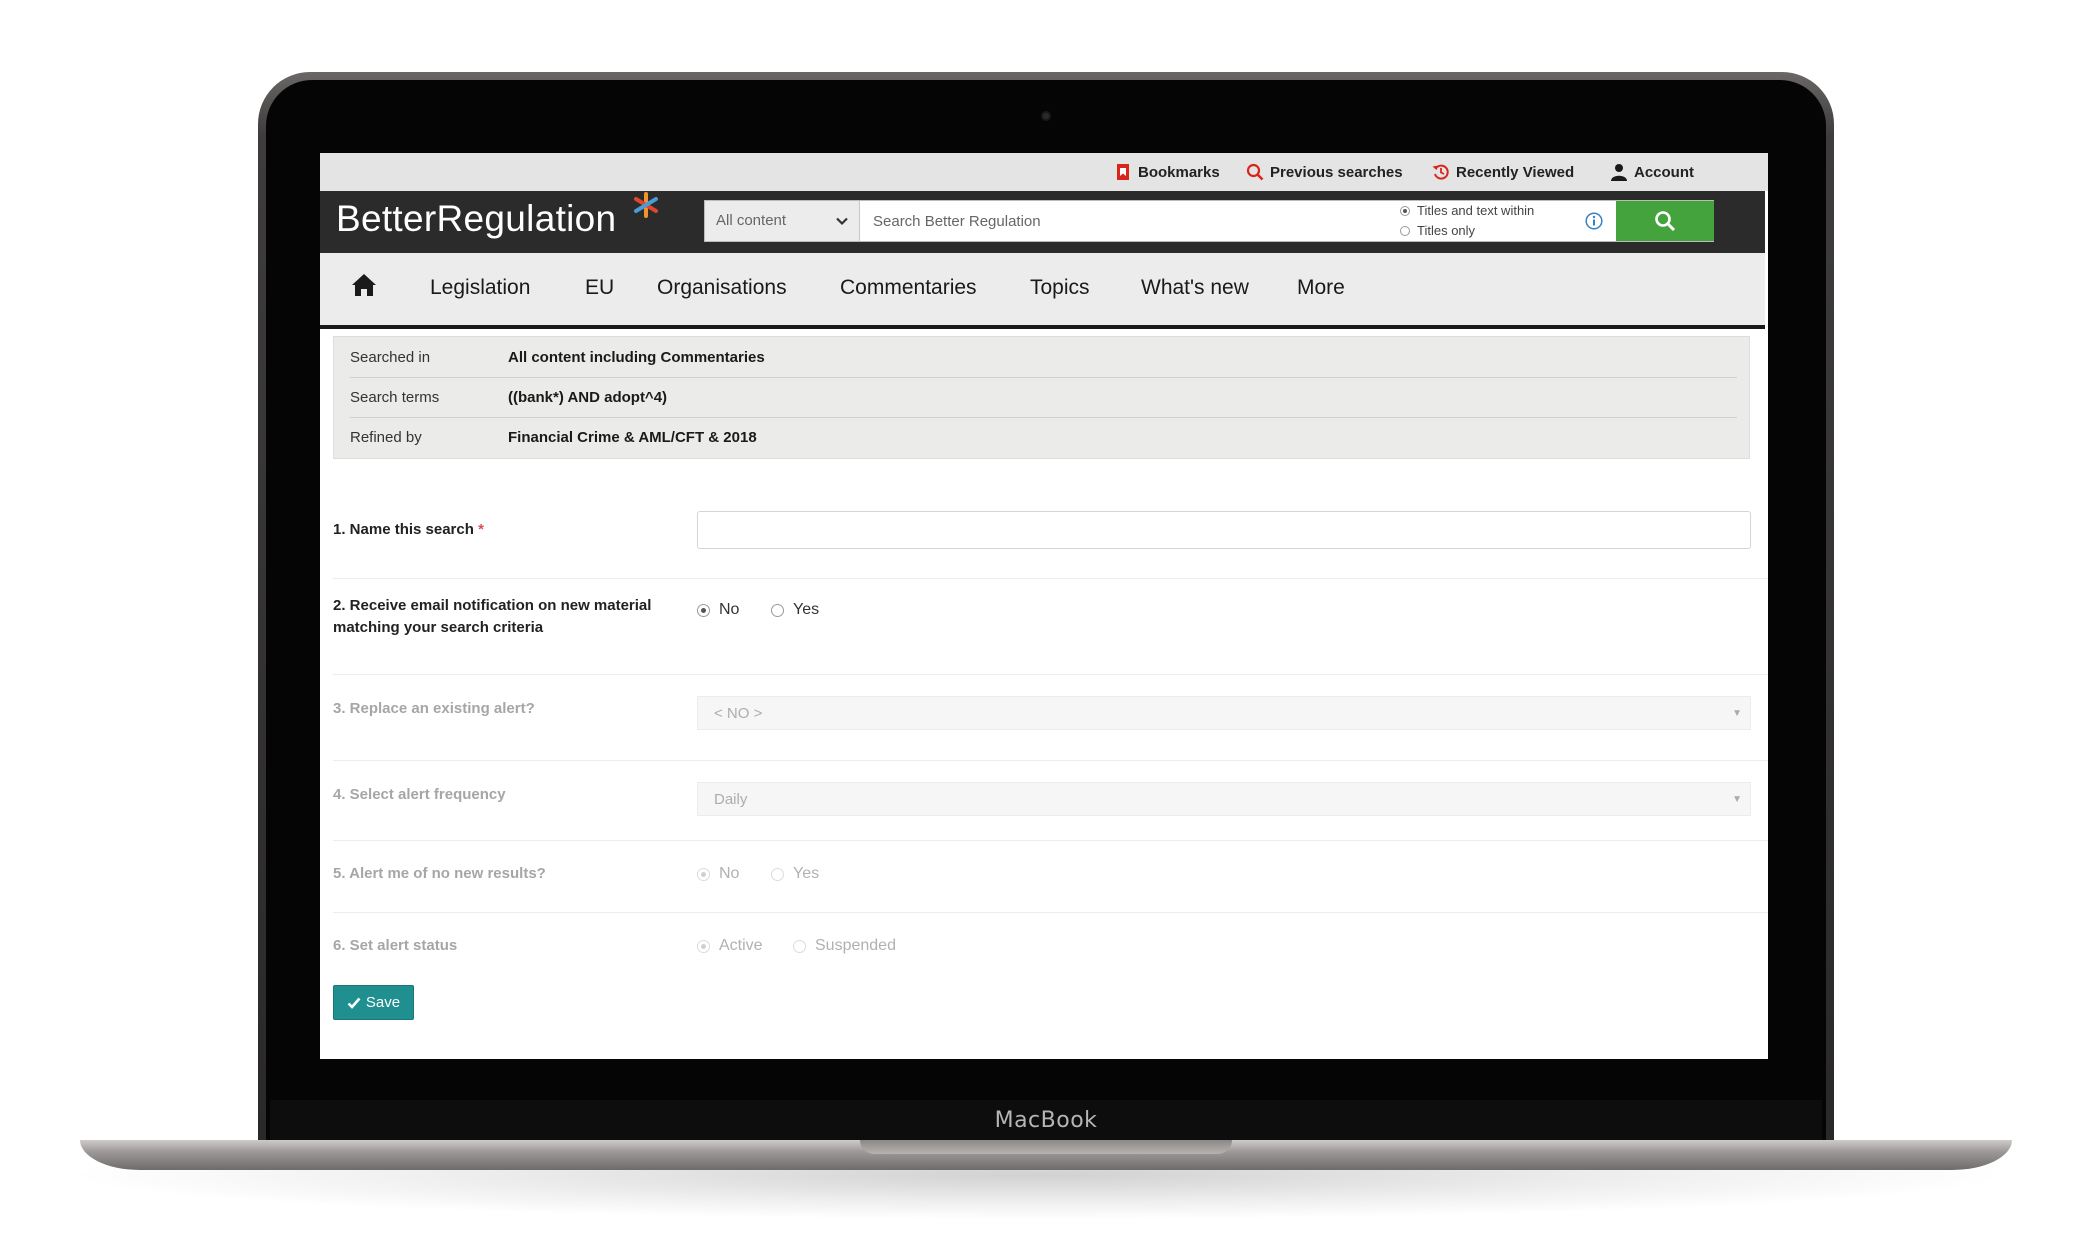 Image resolution: width=2076 pixels, height=1242 pixels. What do you see at coordinates (395, 397) in the screenshot?
I see `summary-label: Search terms` at bounding box center [395, 397].